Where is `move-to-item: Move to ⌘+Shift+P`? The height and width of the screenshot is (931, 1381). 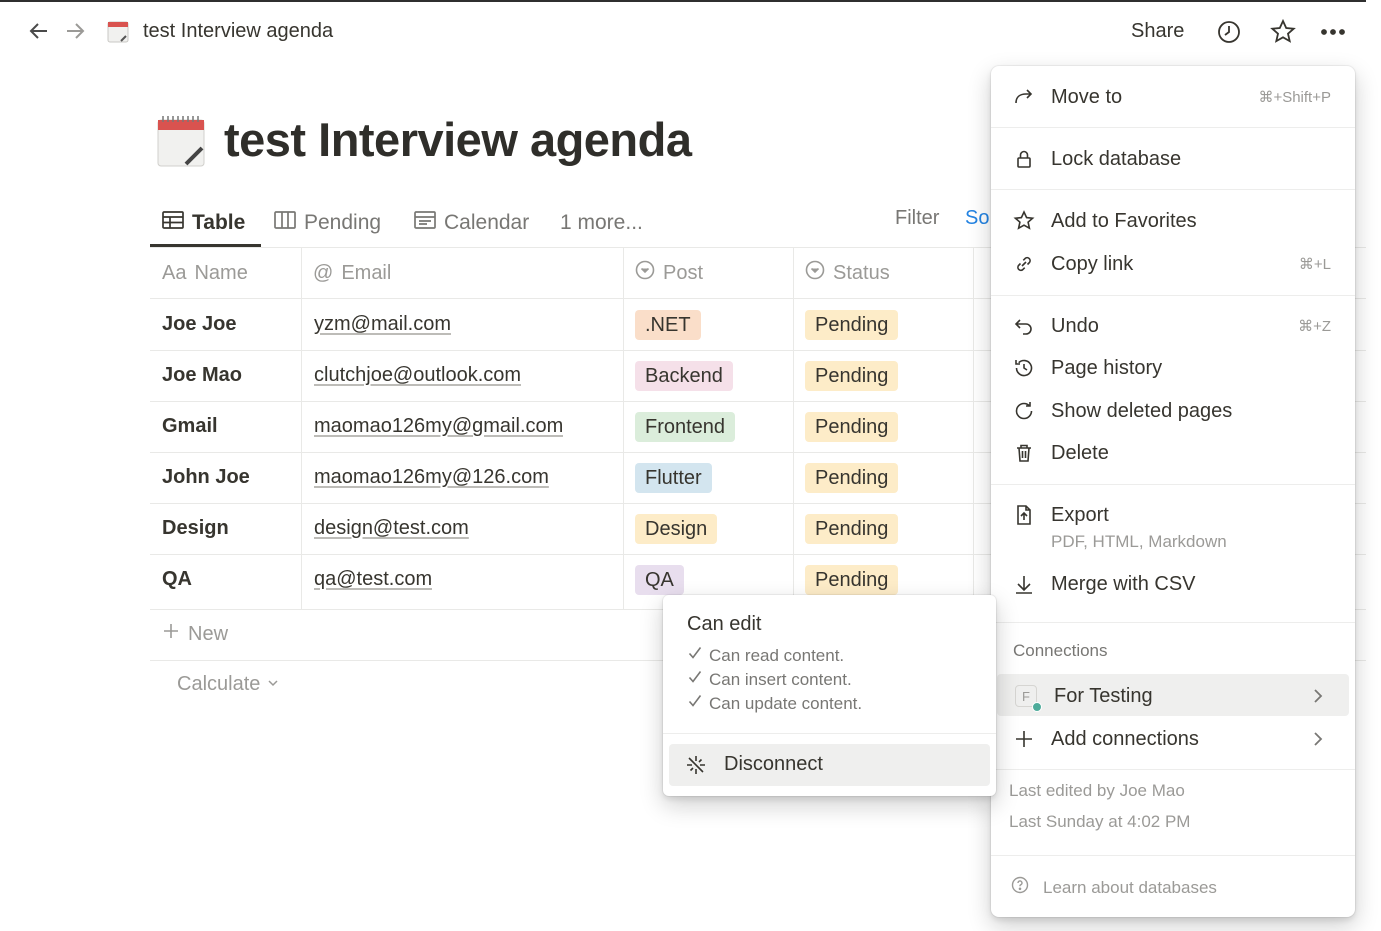
move-to-item: Move to ⌘+Shift+P is located at coordinates (1173, 97).